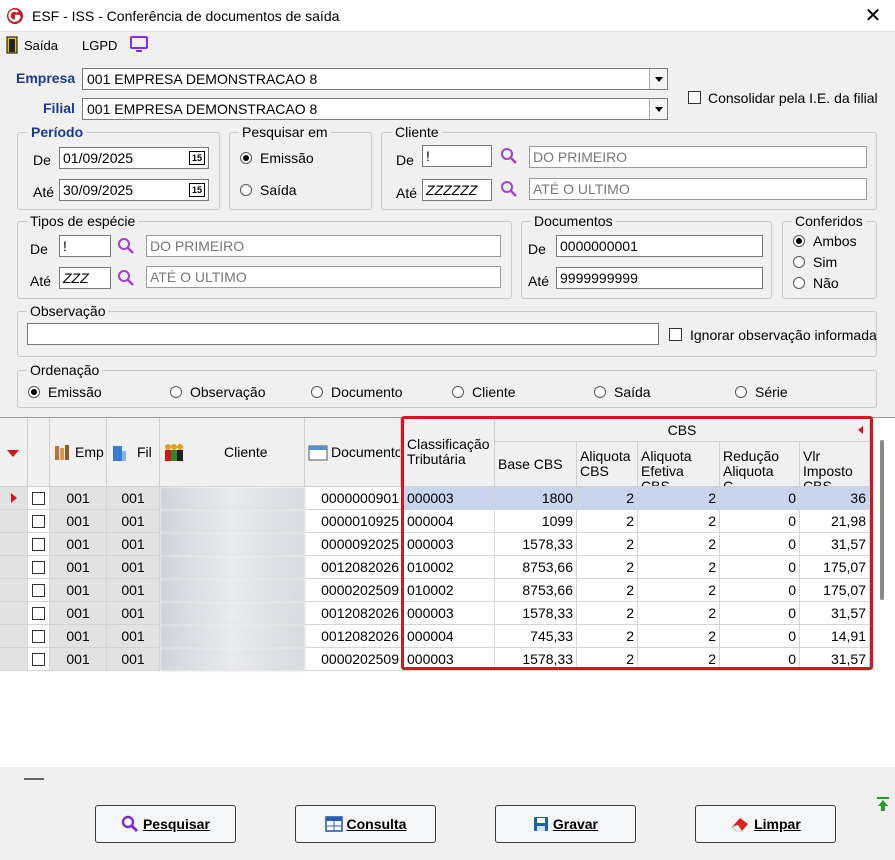 The image size is (895, 860). I want to click on table-row: 001 001 0000202509 000003 1578,33 2 2 0 31,57, so click(435, 659).